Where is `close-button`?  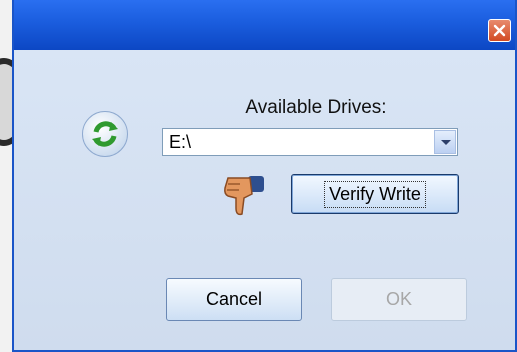
close-button is located at coordinates (499, 30).